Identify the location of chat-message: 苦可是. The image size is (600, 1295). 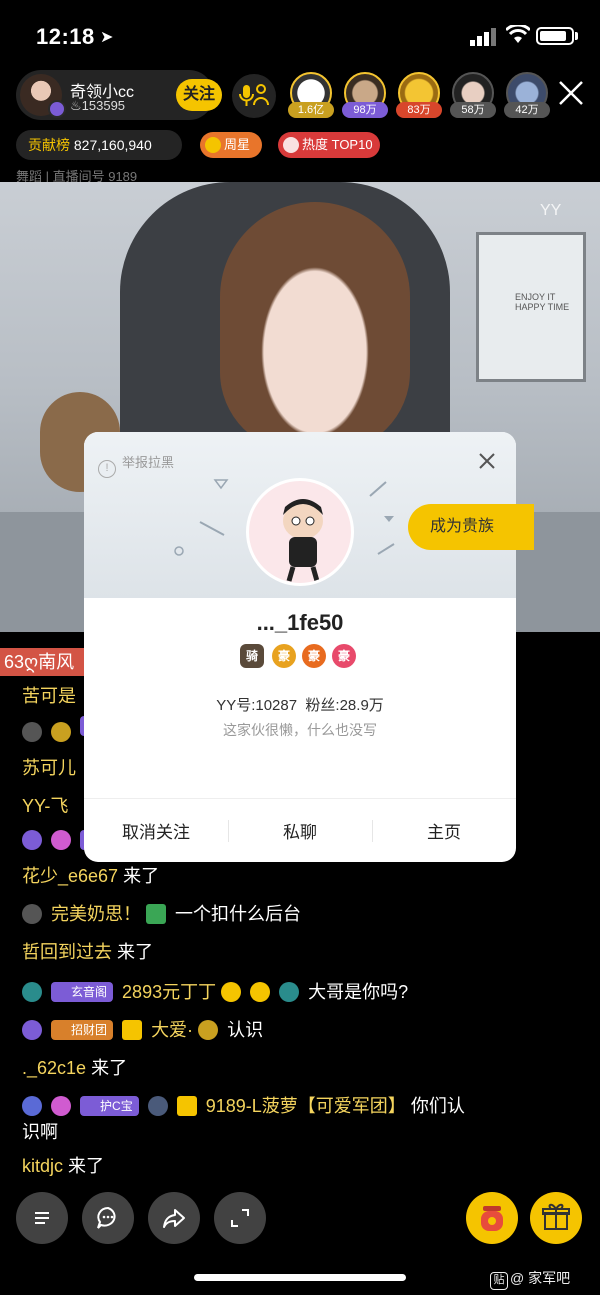
(49, 696).